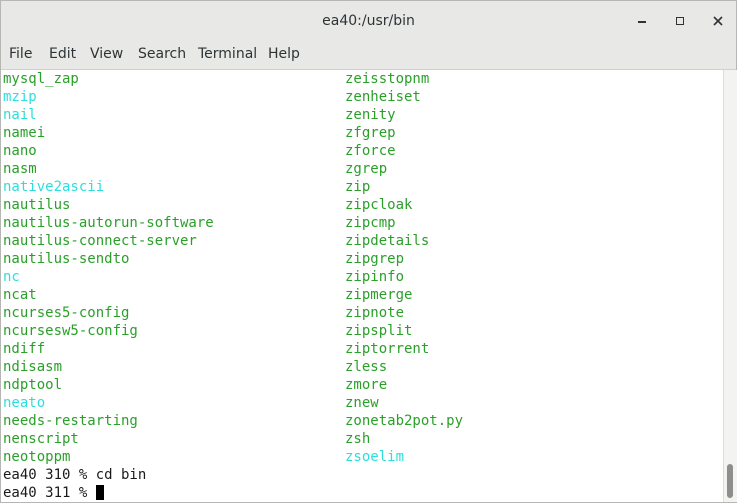  Describe the element at coordinates (37, 205) in the screenshot. I see `listing-entry: nautilus` at that location.